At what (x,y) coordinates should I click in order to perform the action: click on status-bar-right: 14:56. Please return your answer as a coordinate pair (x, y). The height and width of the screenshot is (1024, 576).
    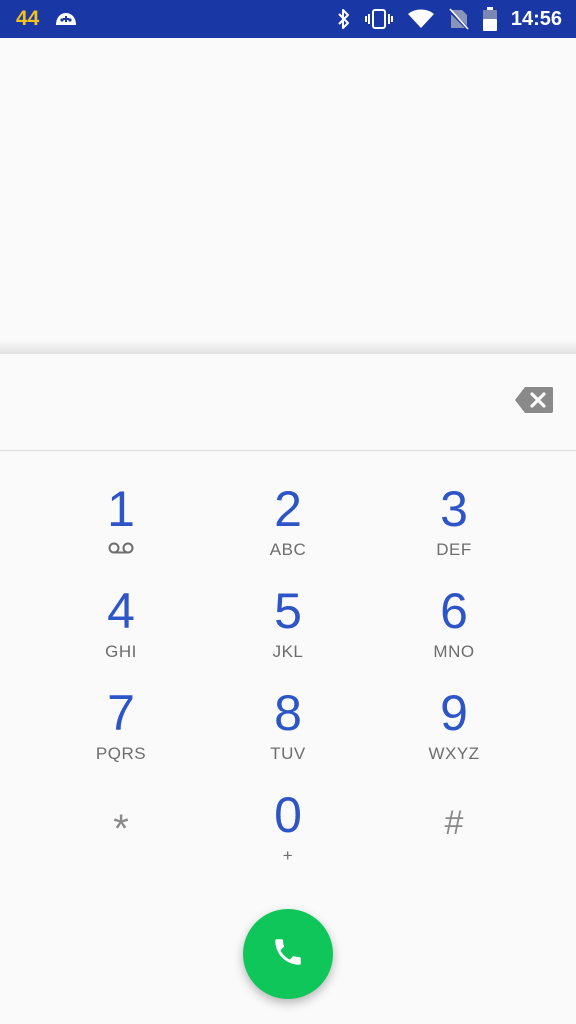
    Looking at the image, I should click on (449, 19).